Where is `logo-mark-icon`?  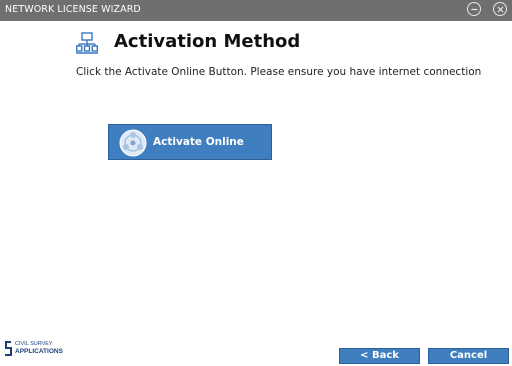 logo-mark-icon is located at coordinates (8, 348).